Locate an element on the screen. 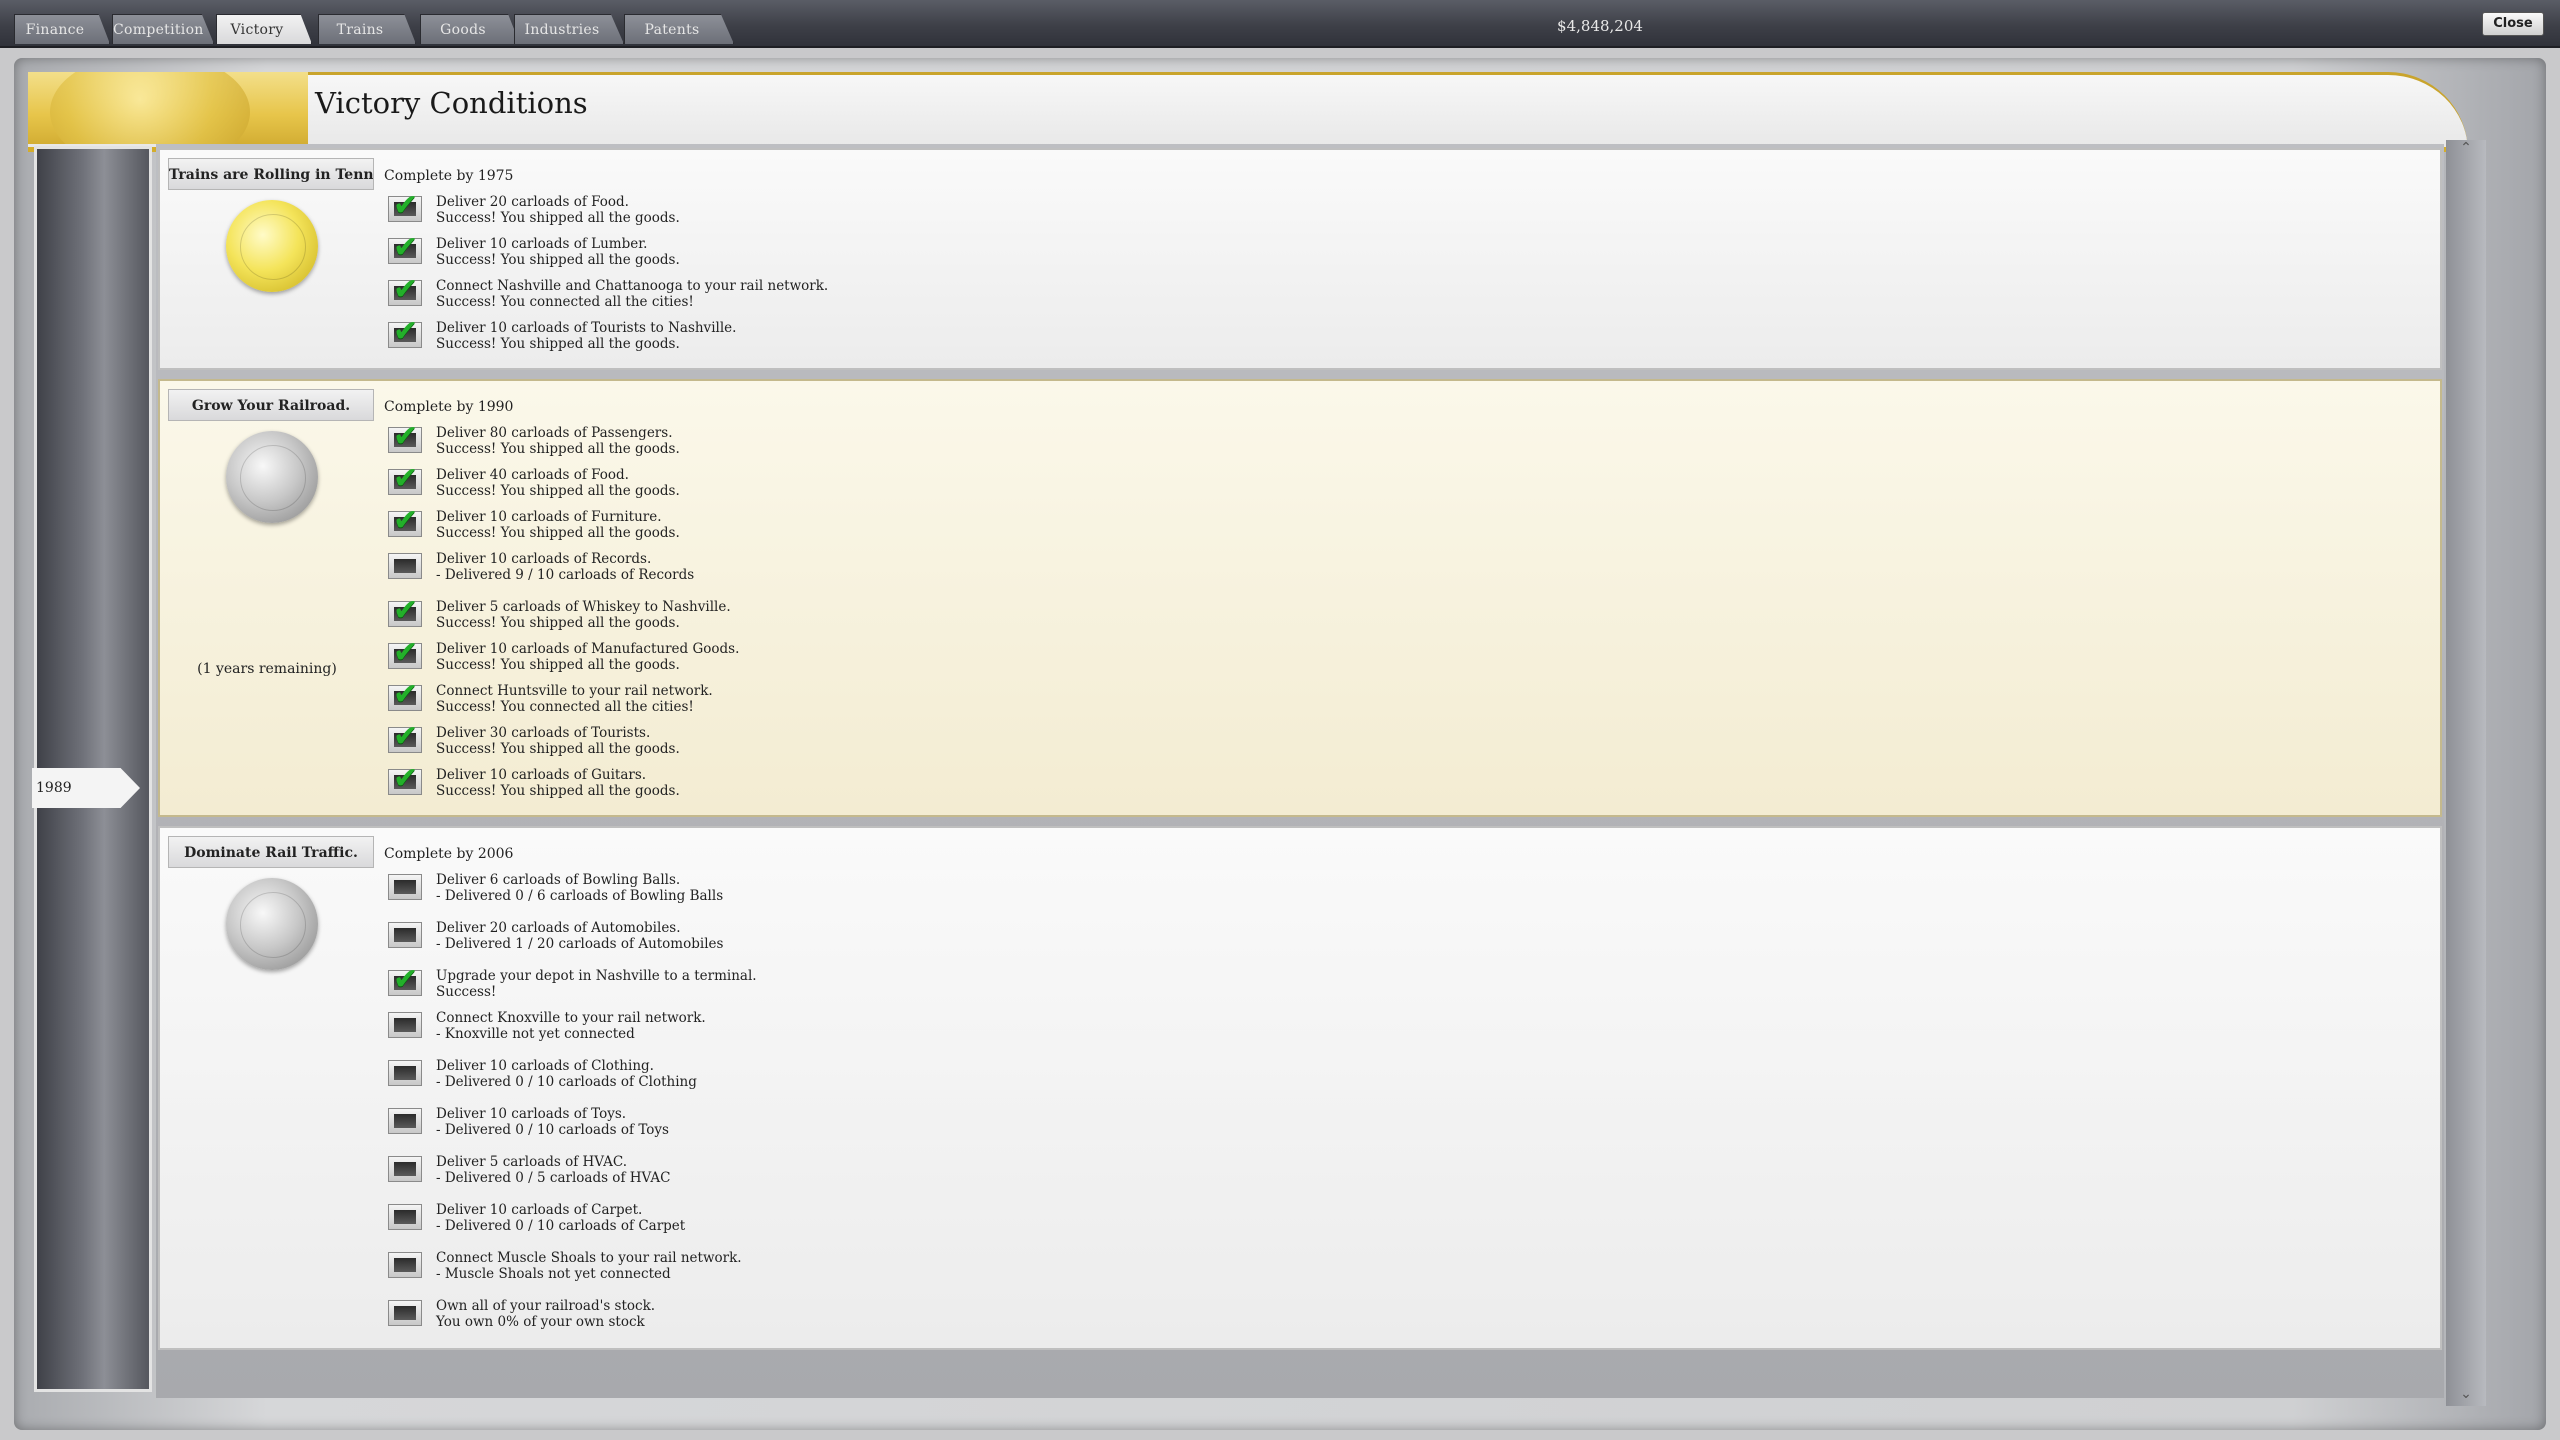  close-button: Close is located at coordinates (2513, 24).